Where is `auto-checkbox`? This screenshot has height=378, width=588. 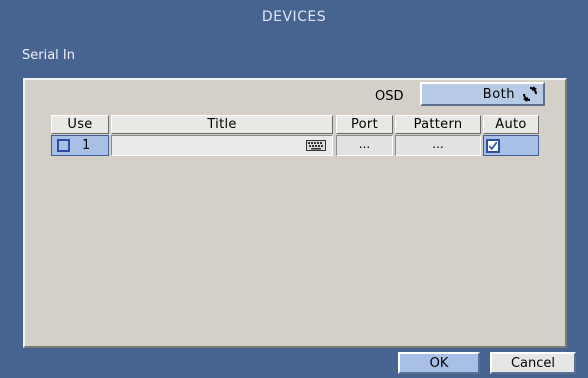 auto-checkbox is located at coordinates (493, 145).